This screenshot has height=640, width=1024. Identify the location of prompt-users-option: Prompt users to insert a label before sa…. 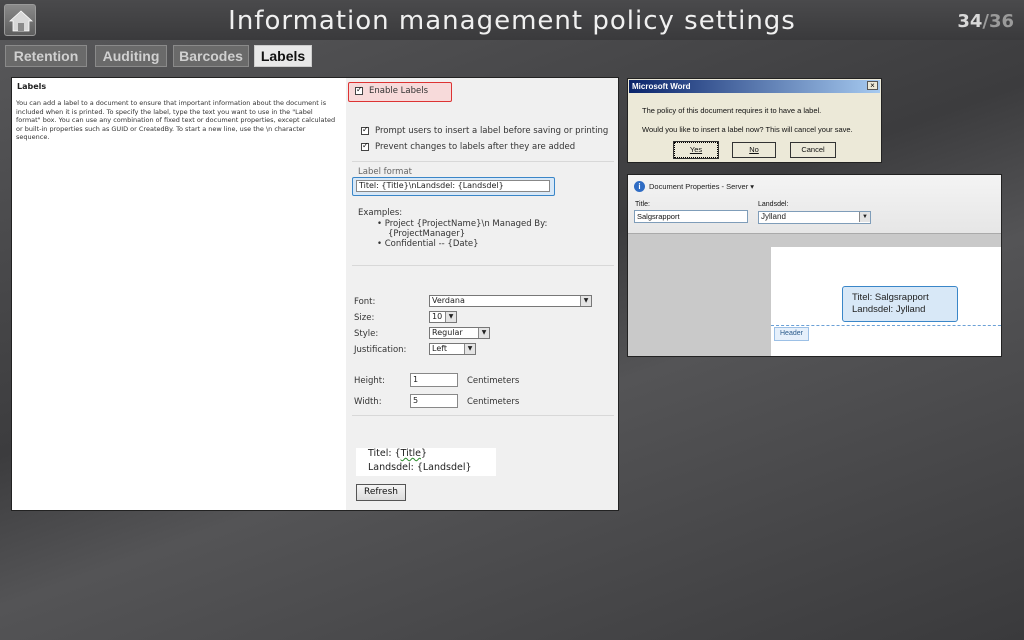
(485, 130).